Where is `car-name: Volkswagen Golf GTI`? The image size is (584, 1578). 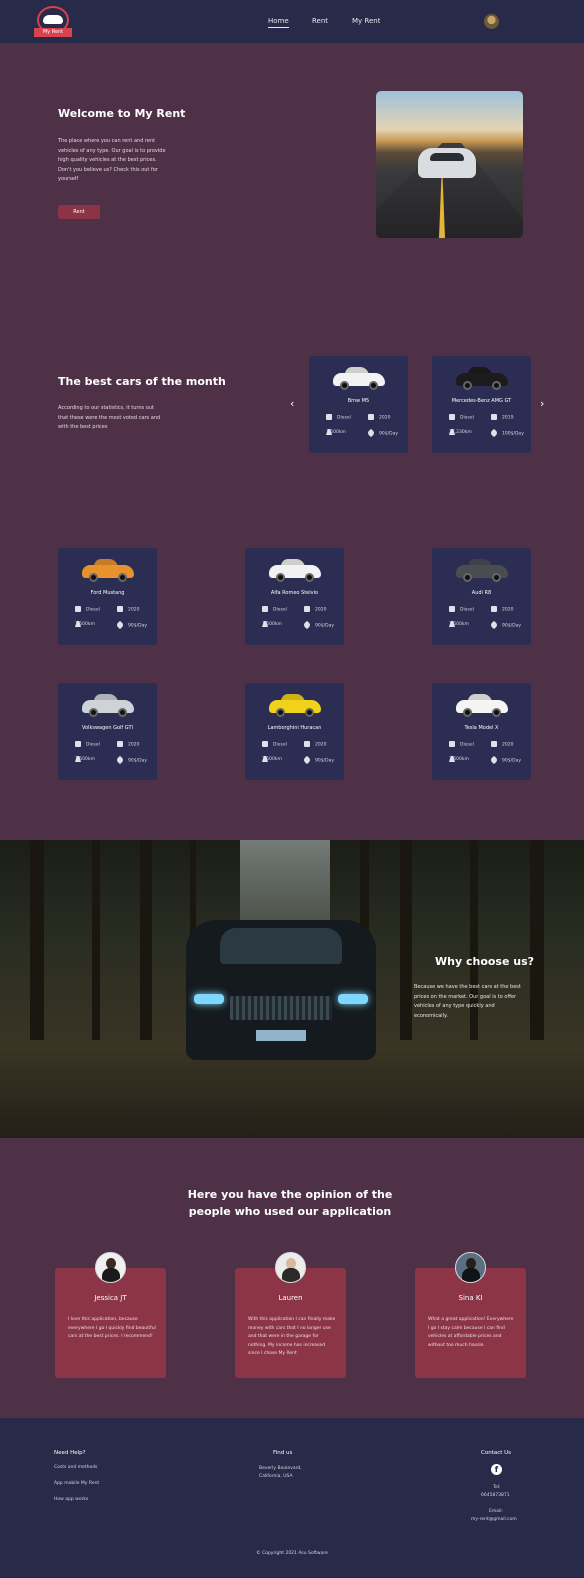 car-name: Volkswagen Golf GTI is located at coordinates (107, 728).